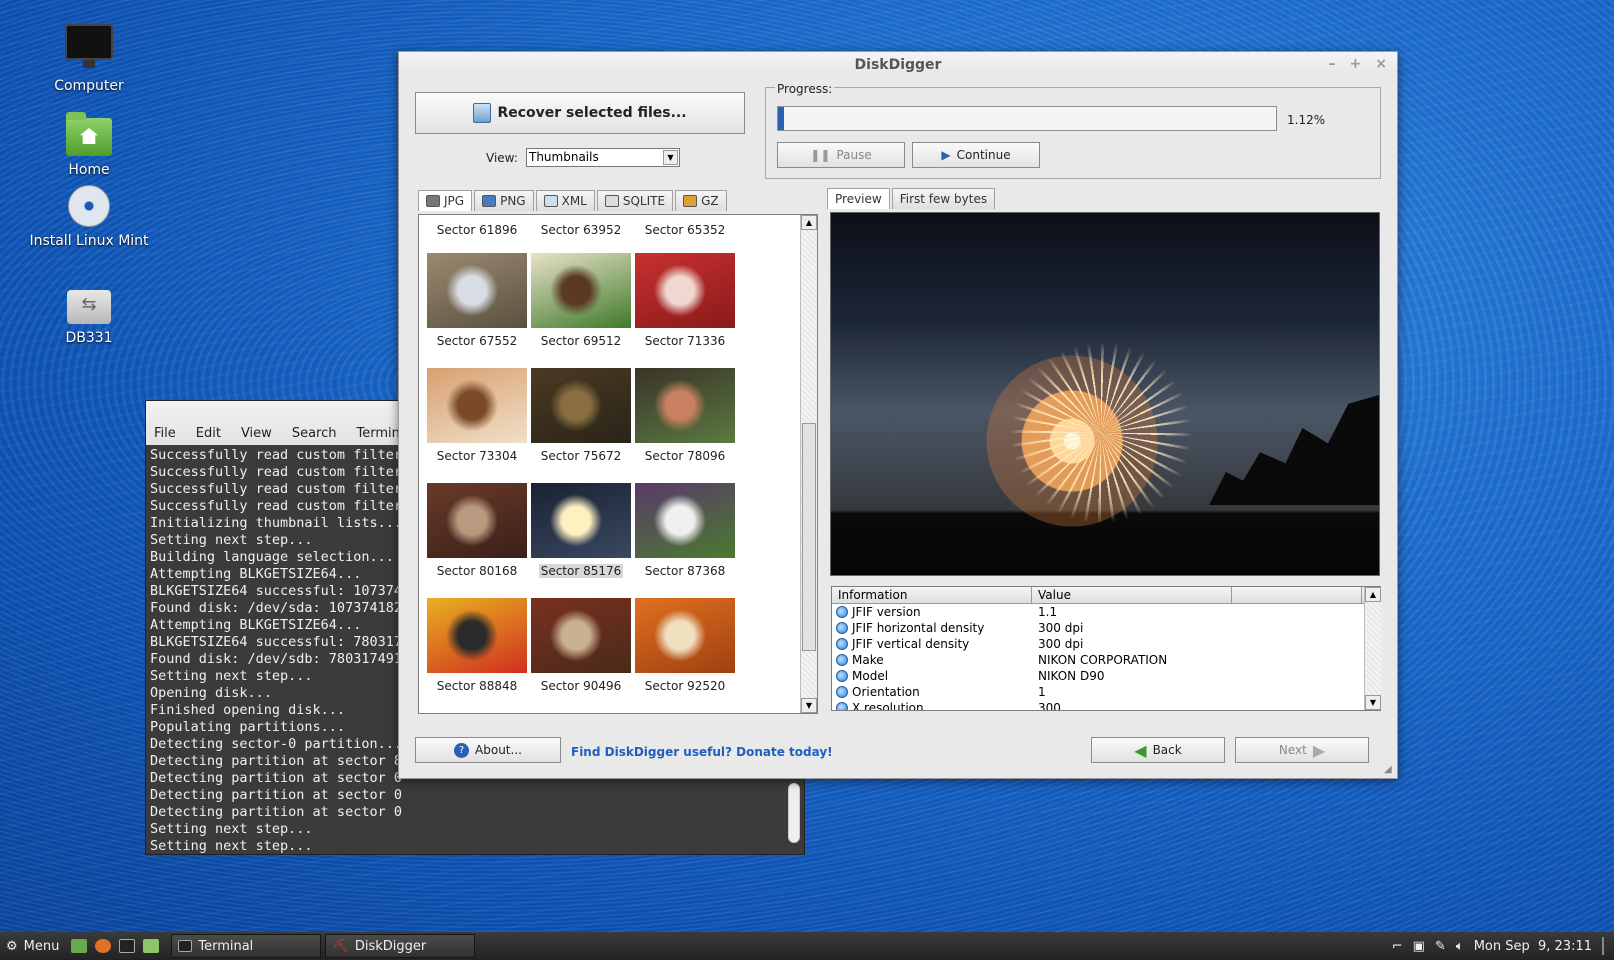 This screenshot has height=960, width=1614. I want to click on keyboard-icon: ▣, so click(1419, 946).